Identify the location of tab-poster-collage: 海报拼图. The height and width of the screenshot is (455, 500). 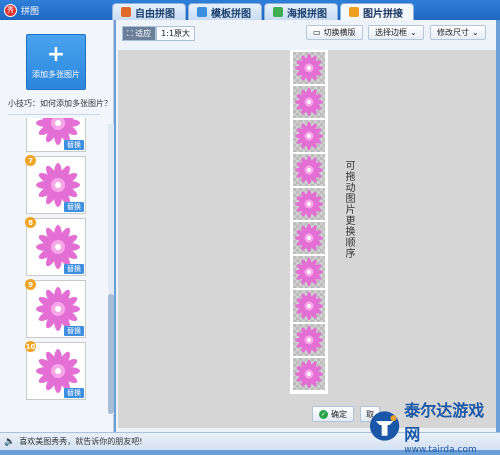
(301, 11).